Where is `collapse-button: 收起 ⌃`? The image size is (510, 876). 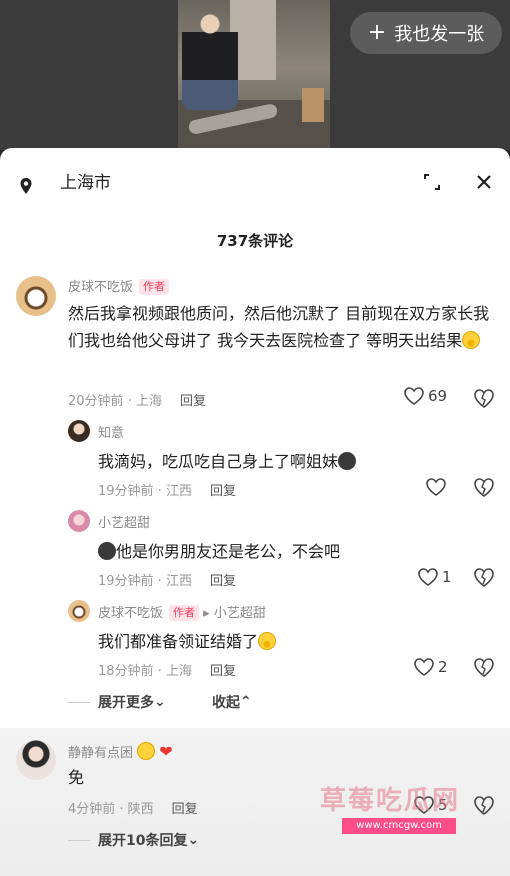 collapse-button: 收起 ⌃ is located at coordinates (232, 702).